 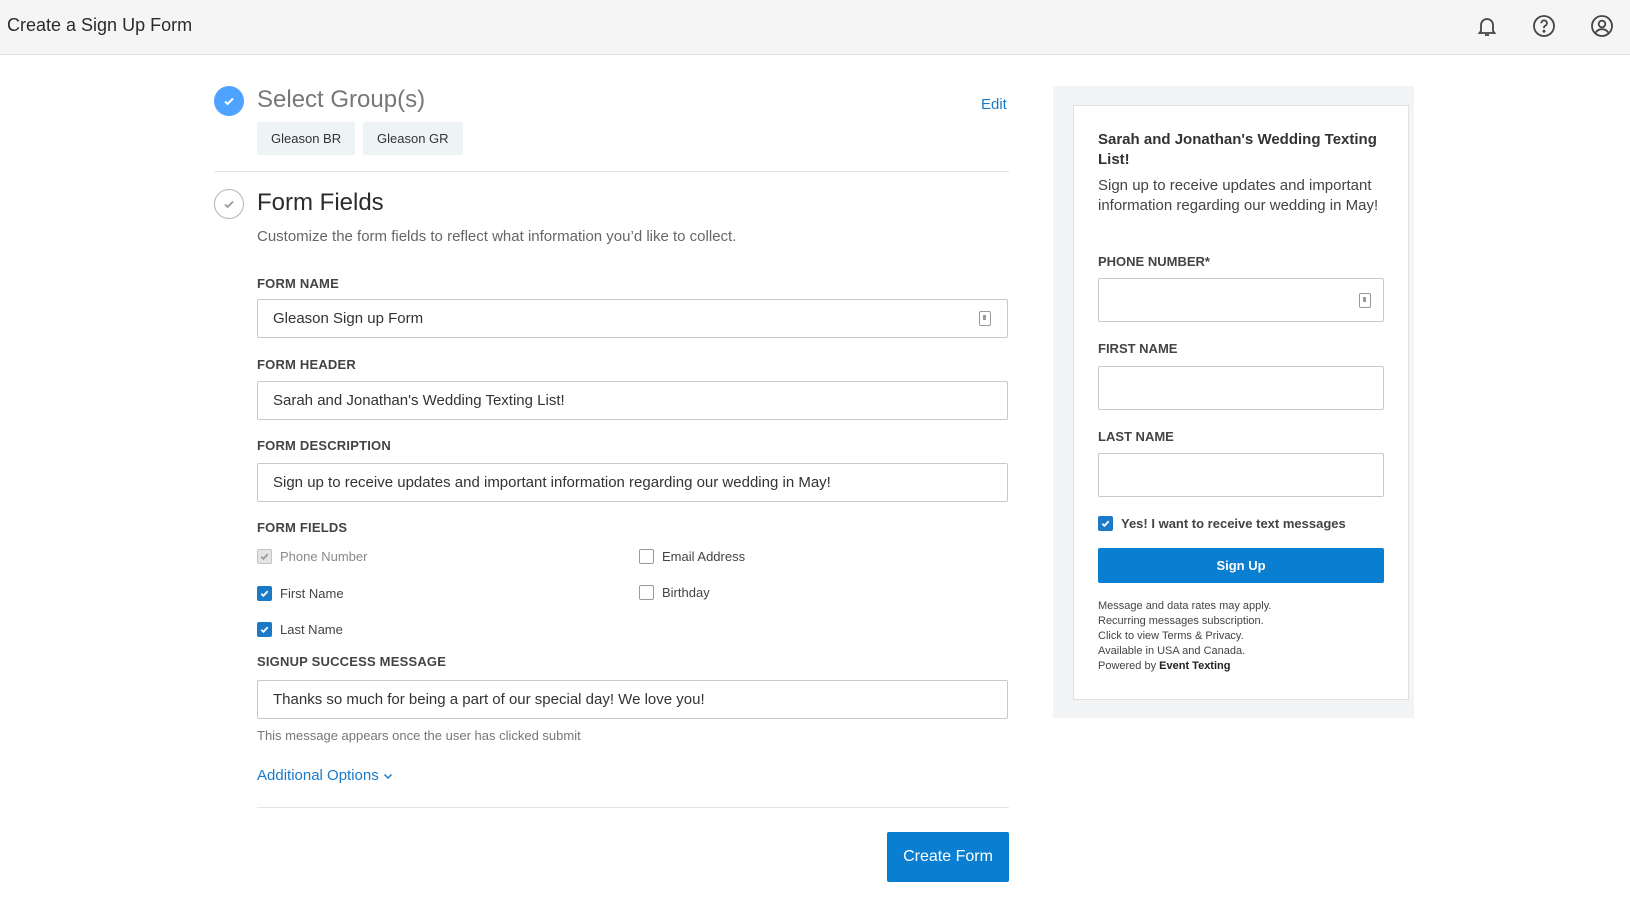 What do you see at coordinates (324, 445) in the screenshot?
I see `form-description-label: FORM DESCRIPTION` at bounding box center [324, 445].